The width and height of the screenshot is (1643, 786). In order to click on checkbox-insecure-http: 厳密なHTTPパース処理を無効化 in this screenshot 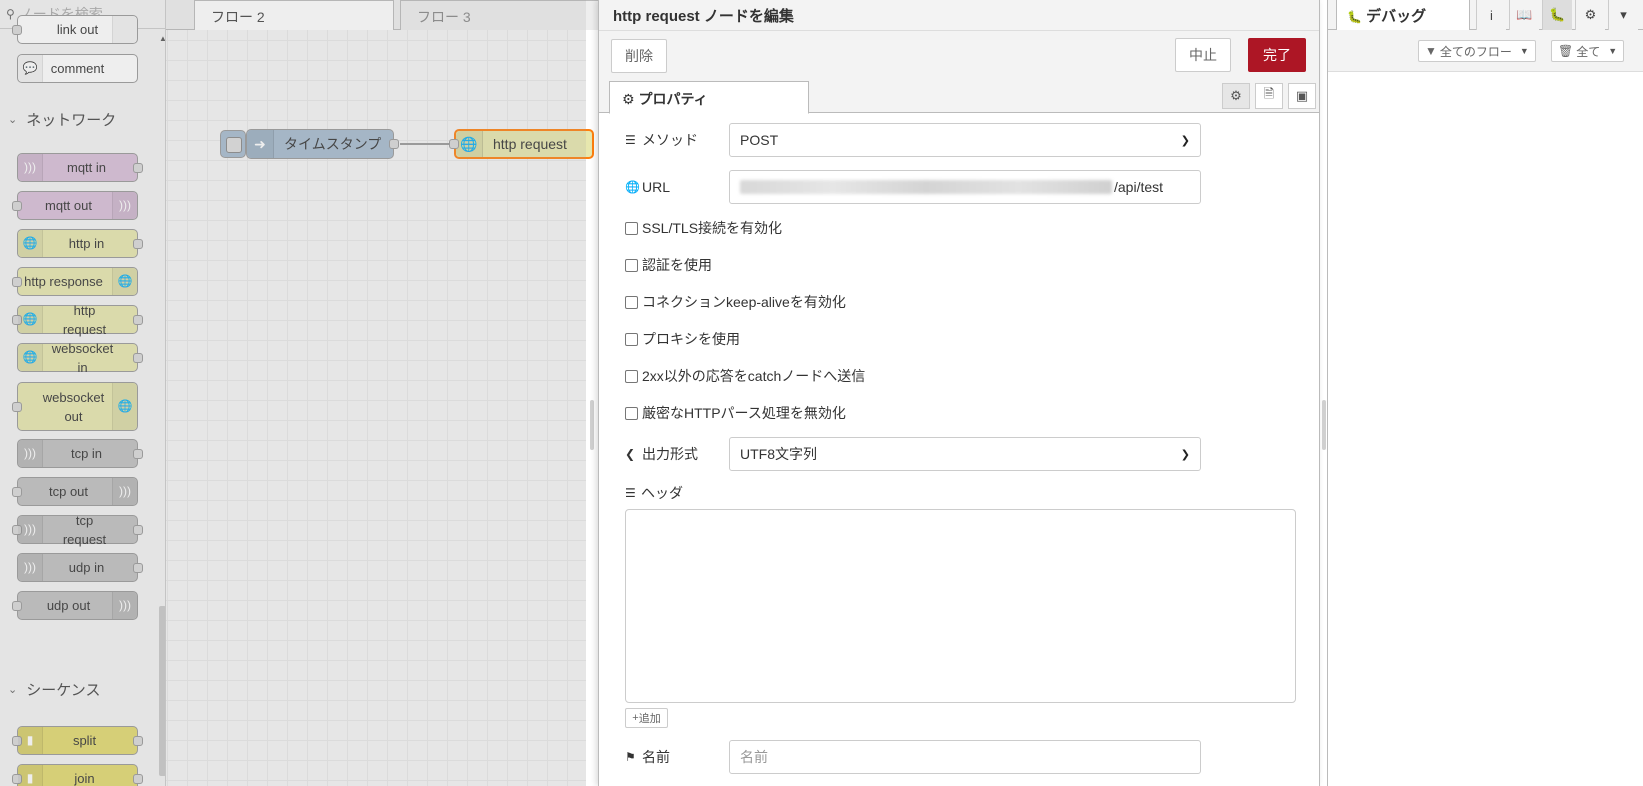, I will do `click(735, 413)`.